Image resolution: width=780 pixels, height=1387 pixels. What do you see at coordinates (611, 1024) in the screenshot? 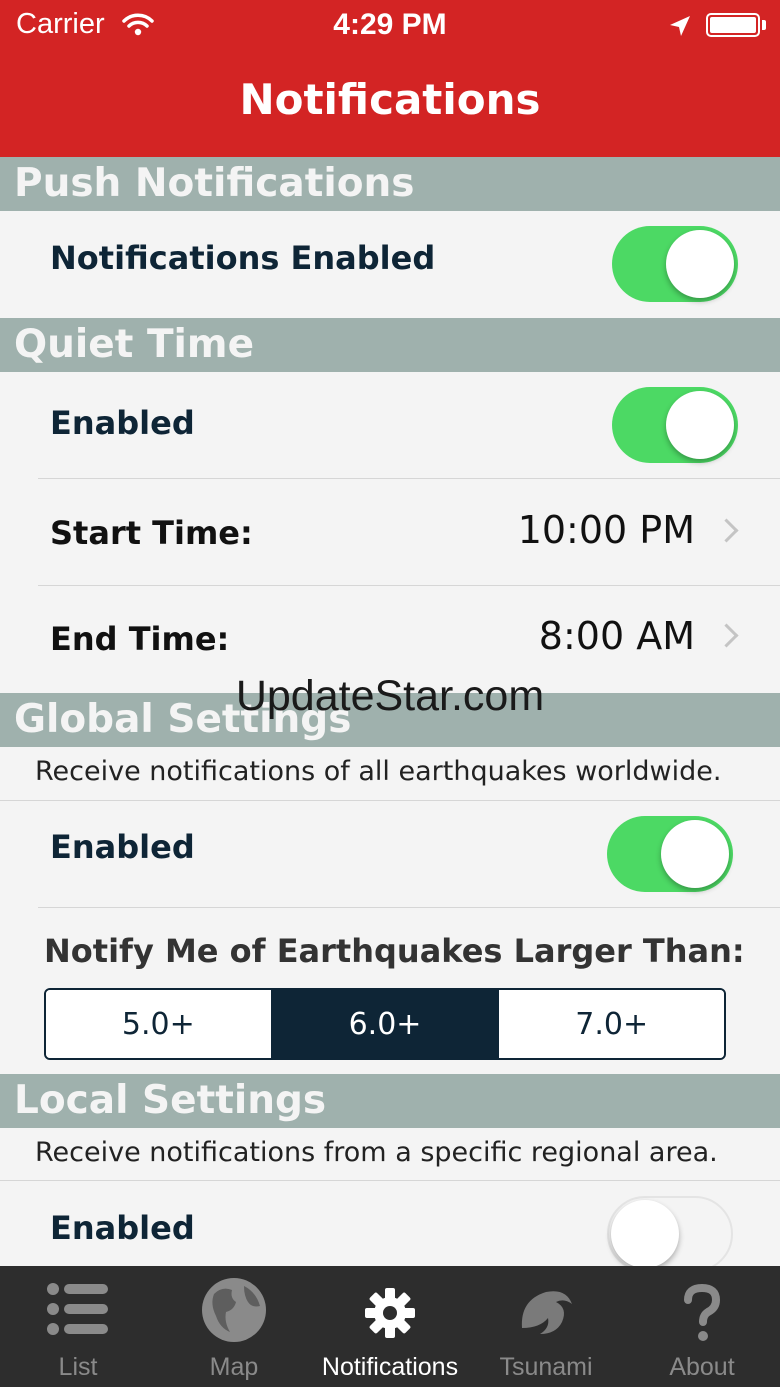
I see `magnitude-option-7: 7.0+` at bounding box center [611, 1024].